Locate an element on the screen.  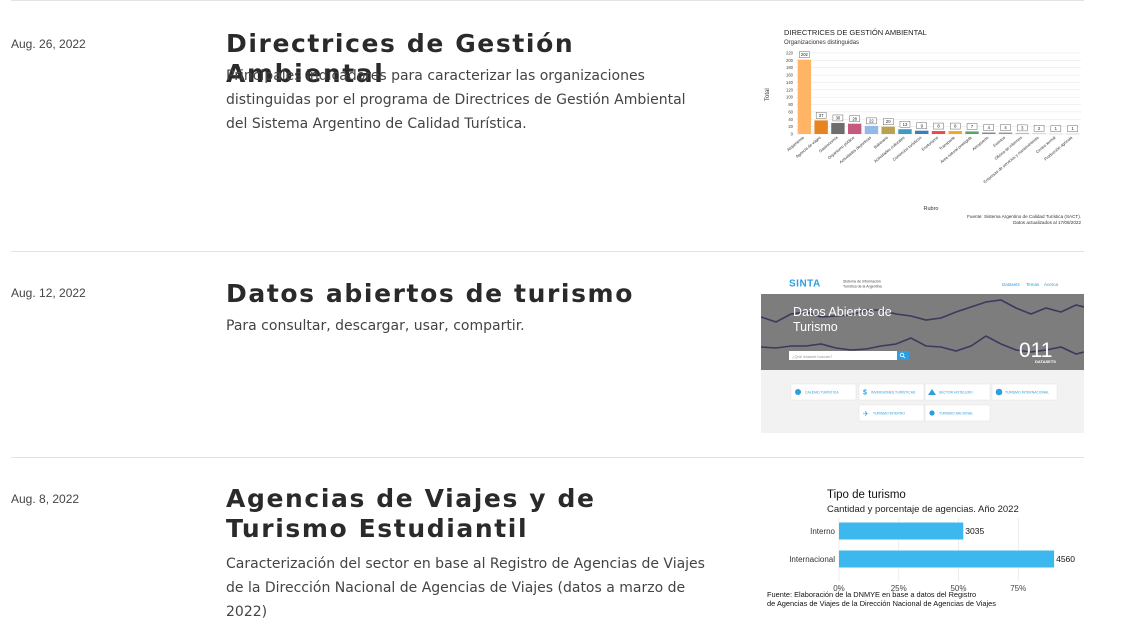
post-date: Aug. 26, 2022 is located at coordinates (48, 44).